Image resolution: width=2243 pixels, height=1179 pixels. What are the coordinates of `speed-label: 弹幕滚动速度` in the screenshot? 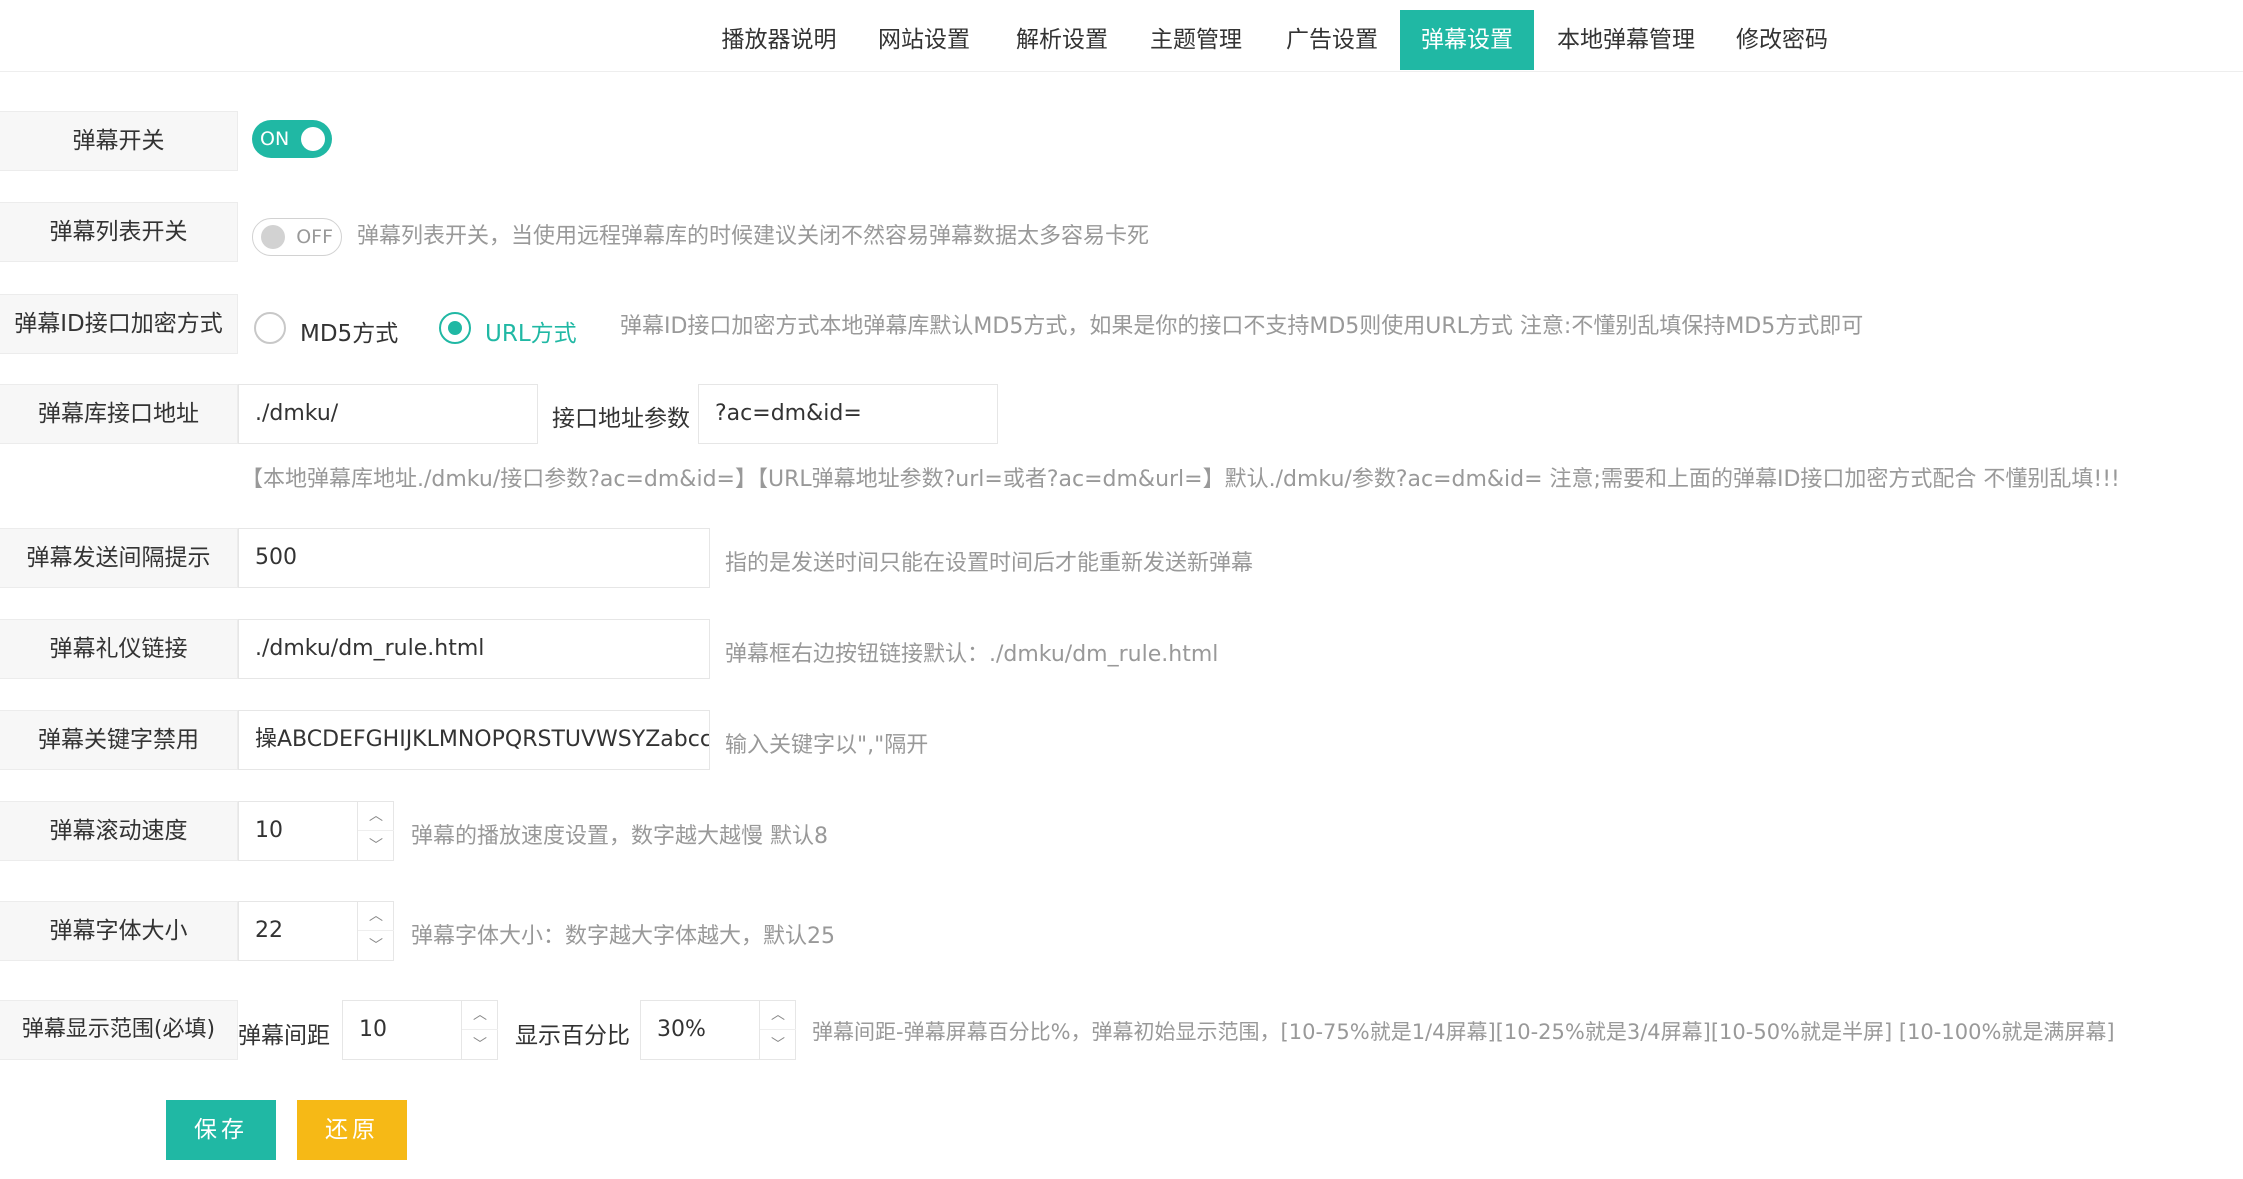 It's located at (119, 831).